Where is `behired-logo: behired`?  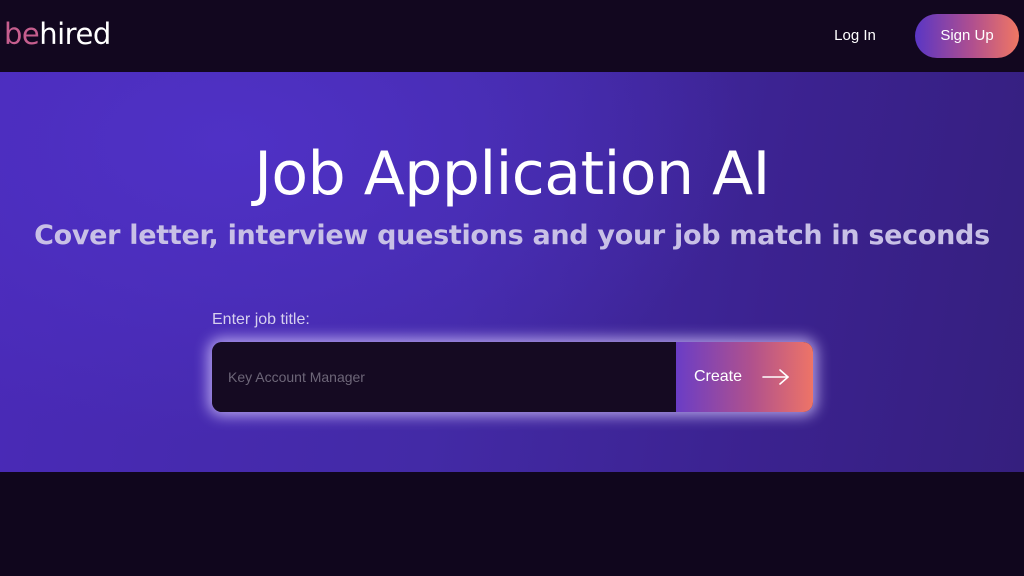
behired-logo: behired is located at coordinates (57, 34).